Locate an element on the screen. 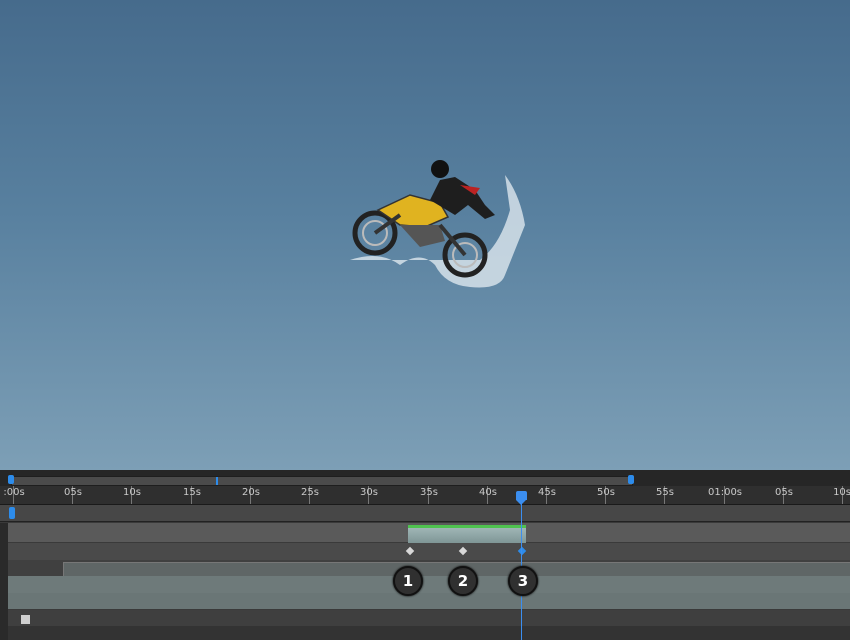  callout-2: 2 is located at coordinates (463, 581).